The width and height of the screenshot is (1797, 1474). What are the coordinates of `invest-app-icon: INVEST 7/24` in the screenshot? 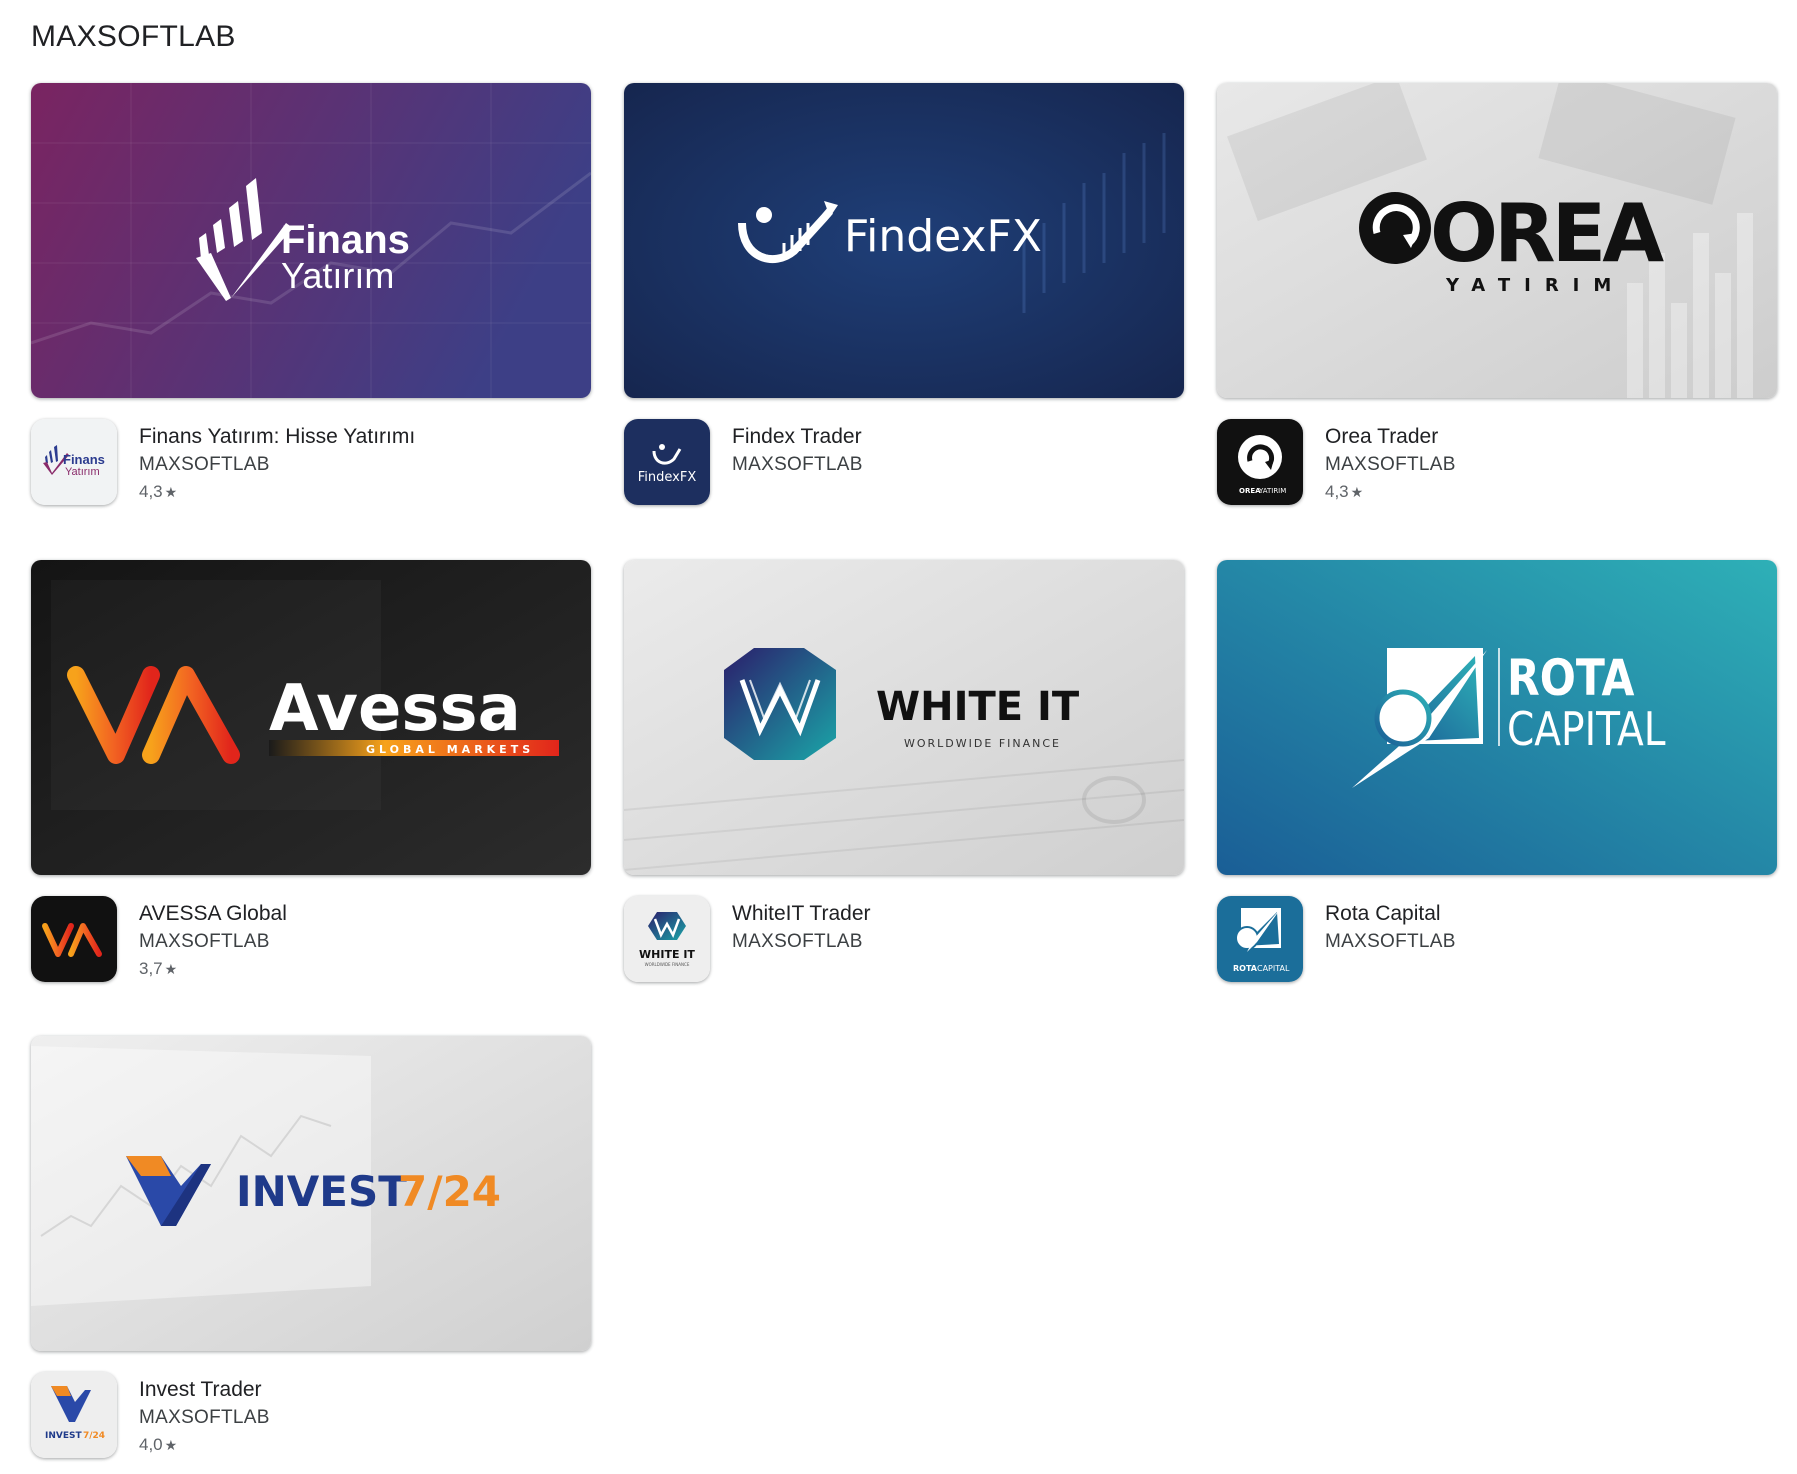 It's located at (74, 1415).